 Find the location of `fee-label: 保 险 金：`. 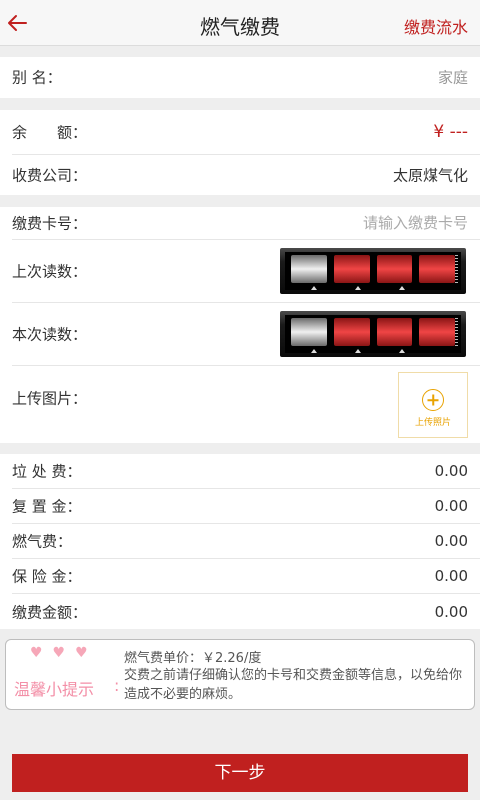

fee-label: 保 险 金： is located at coordinates (47, 576).